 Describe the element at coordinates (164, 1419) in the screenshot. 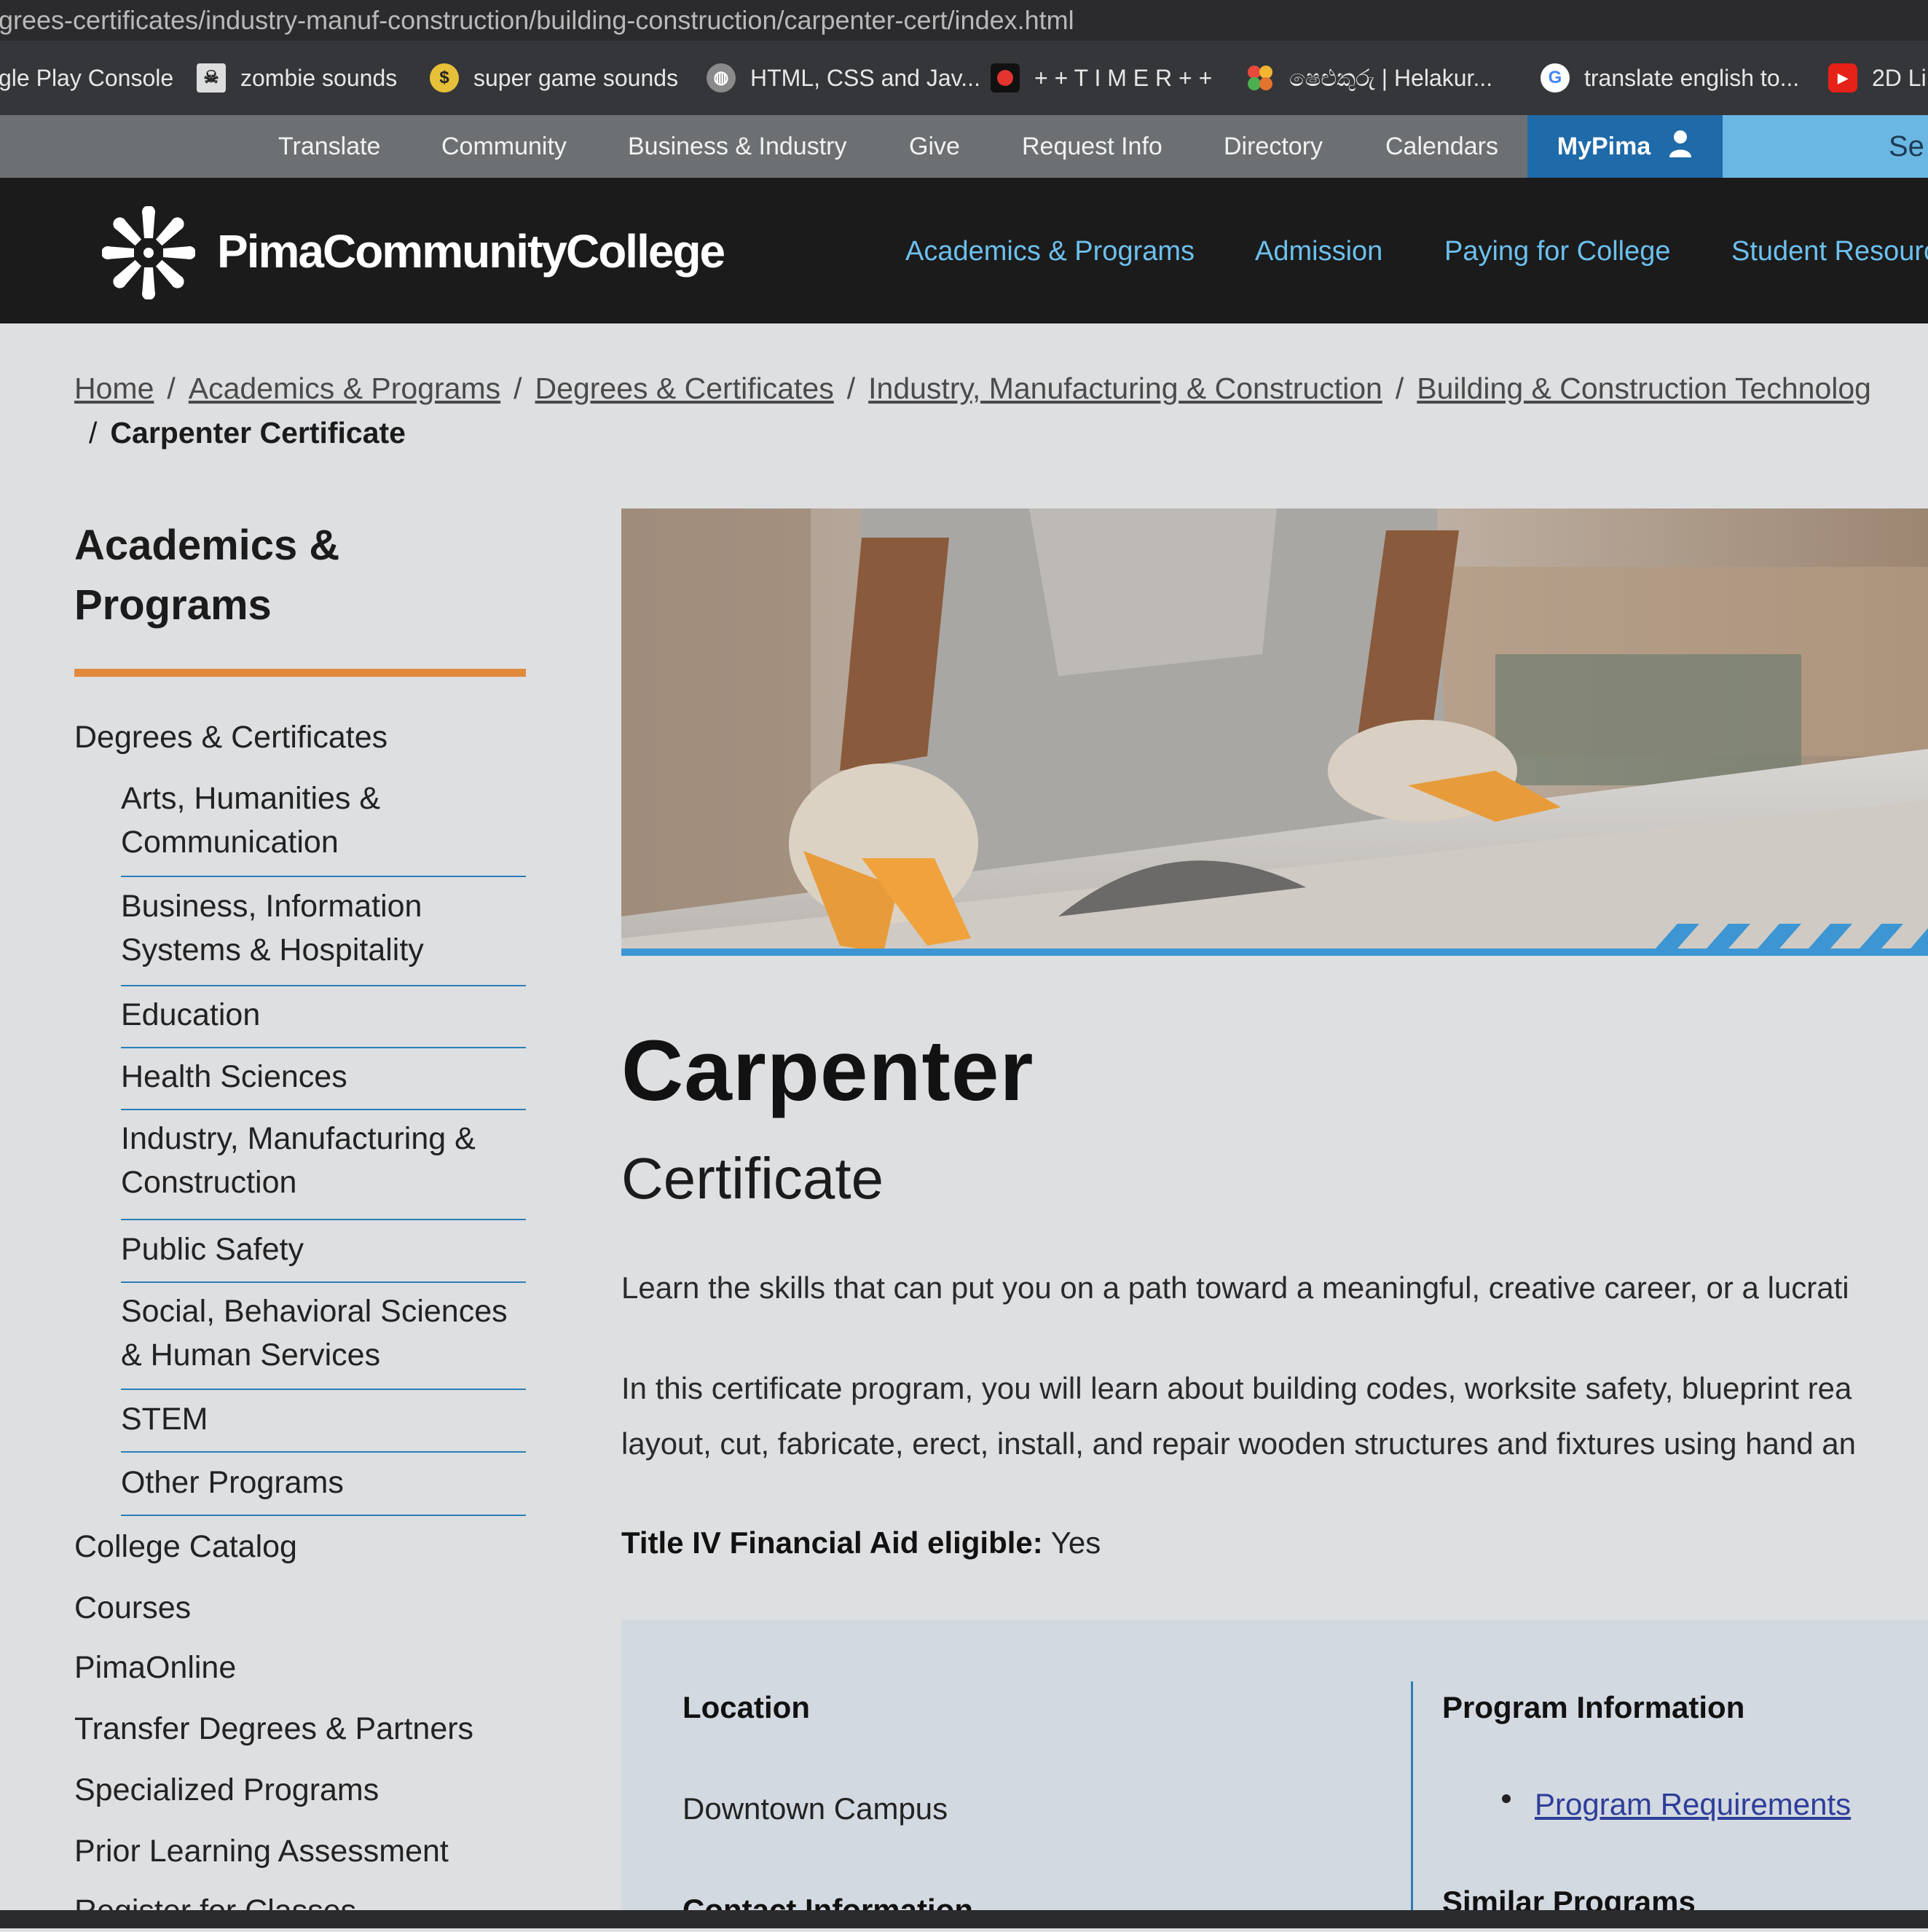

I see `sidebar-item-label: STEM` at that location.